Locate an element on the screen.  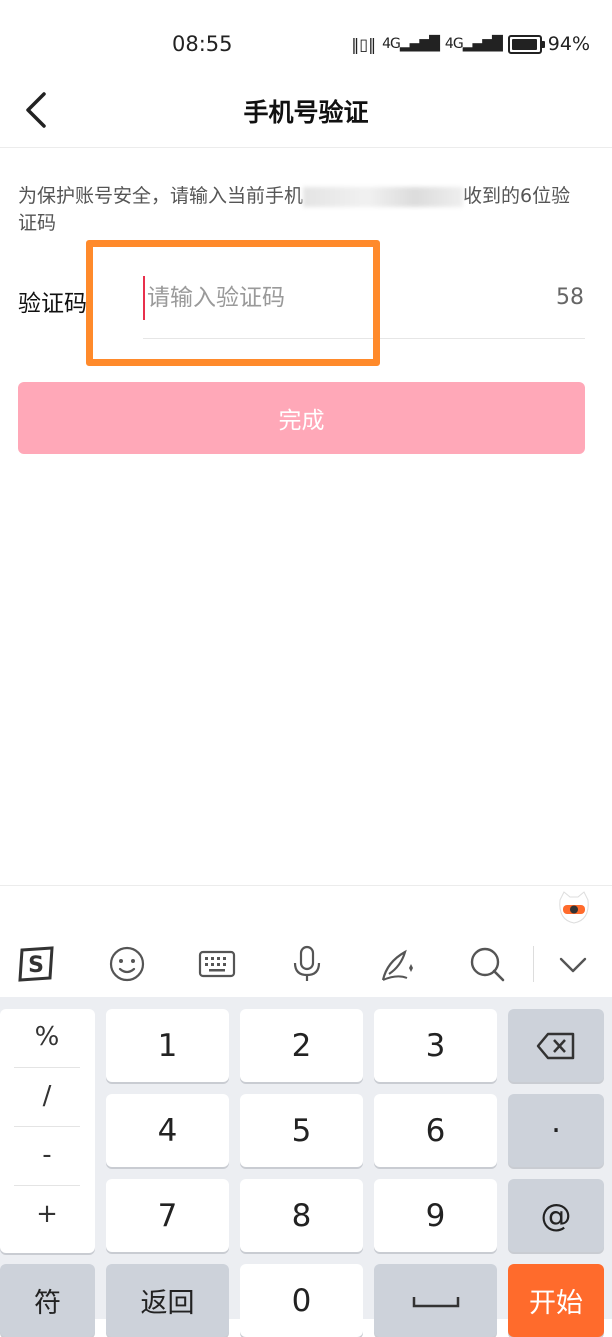
key-0: 0 is located at coordinates (301, 1300).